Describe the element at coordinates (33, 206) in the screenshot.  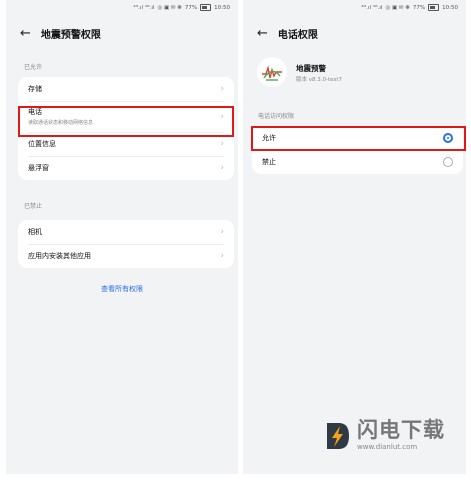
I see `denied-section-header: 已禁止` at that location.